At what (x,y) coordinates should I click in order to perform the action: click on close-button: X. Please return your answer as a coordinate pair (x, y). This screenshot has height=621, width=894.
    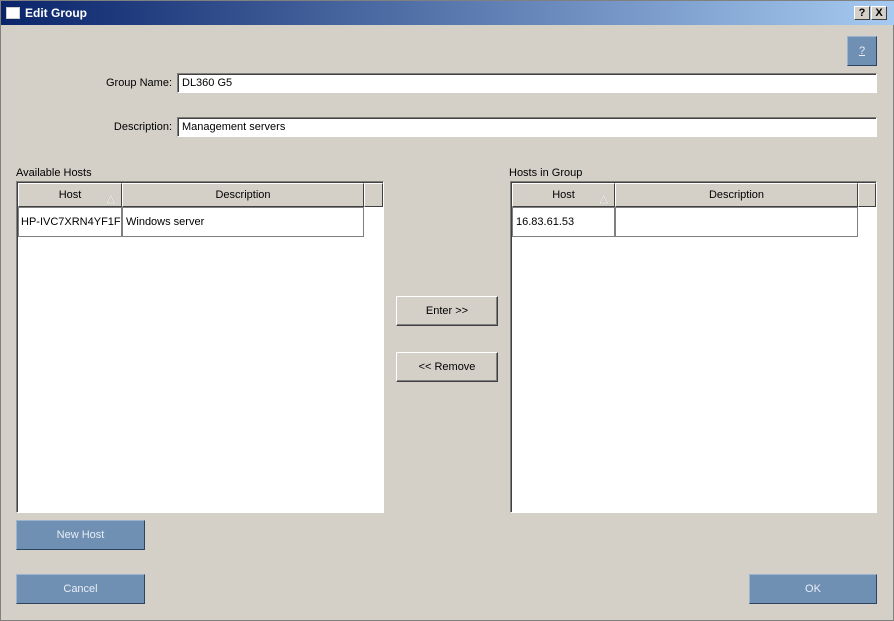
    Looking at the image, I should click on (879, 13).